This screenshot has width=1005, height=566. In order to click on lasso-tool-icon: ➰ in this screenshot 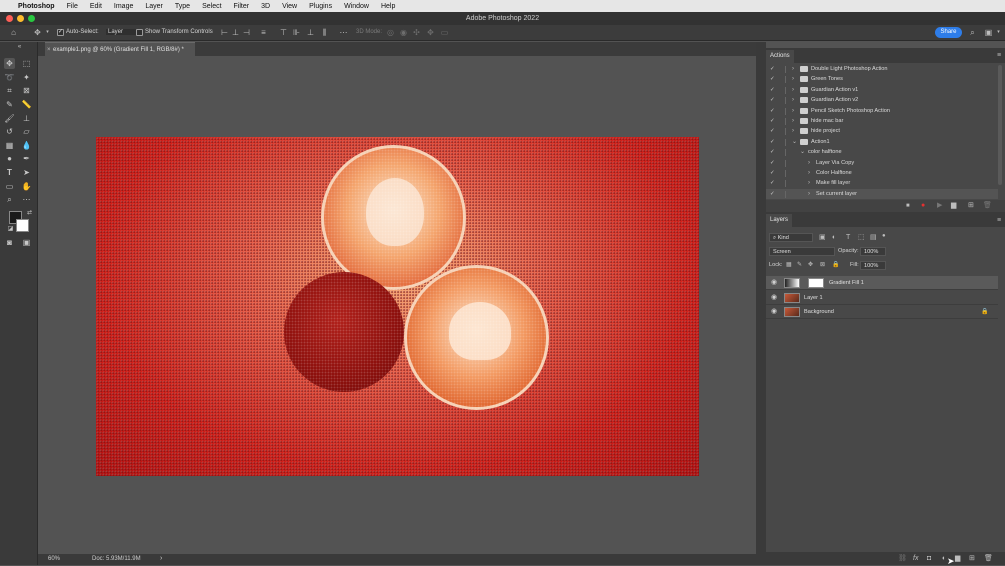, I will do `click(9, 77)`.